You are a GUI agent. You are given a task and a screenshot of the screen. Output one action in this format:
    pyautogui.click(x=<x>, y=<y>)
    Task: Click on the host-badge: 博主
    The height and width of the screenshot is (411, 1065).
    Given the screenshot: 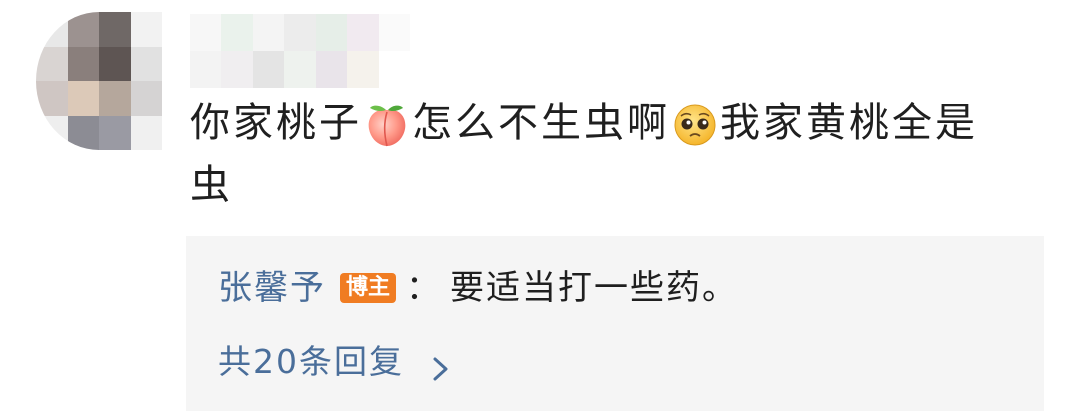 What is the action you would take?
    pyautogui.click(x=368, y=288)
    